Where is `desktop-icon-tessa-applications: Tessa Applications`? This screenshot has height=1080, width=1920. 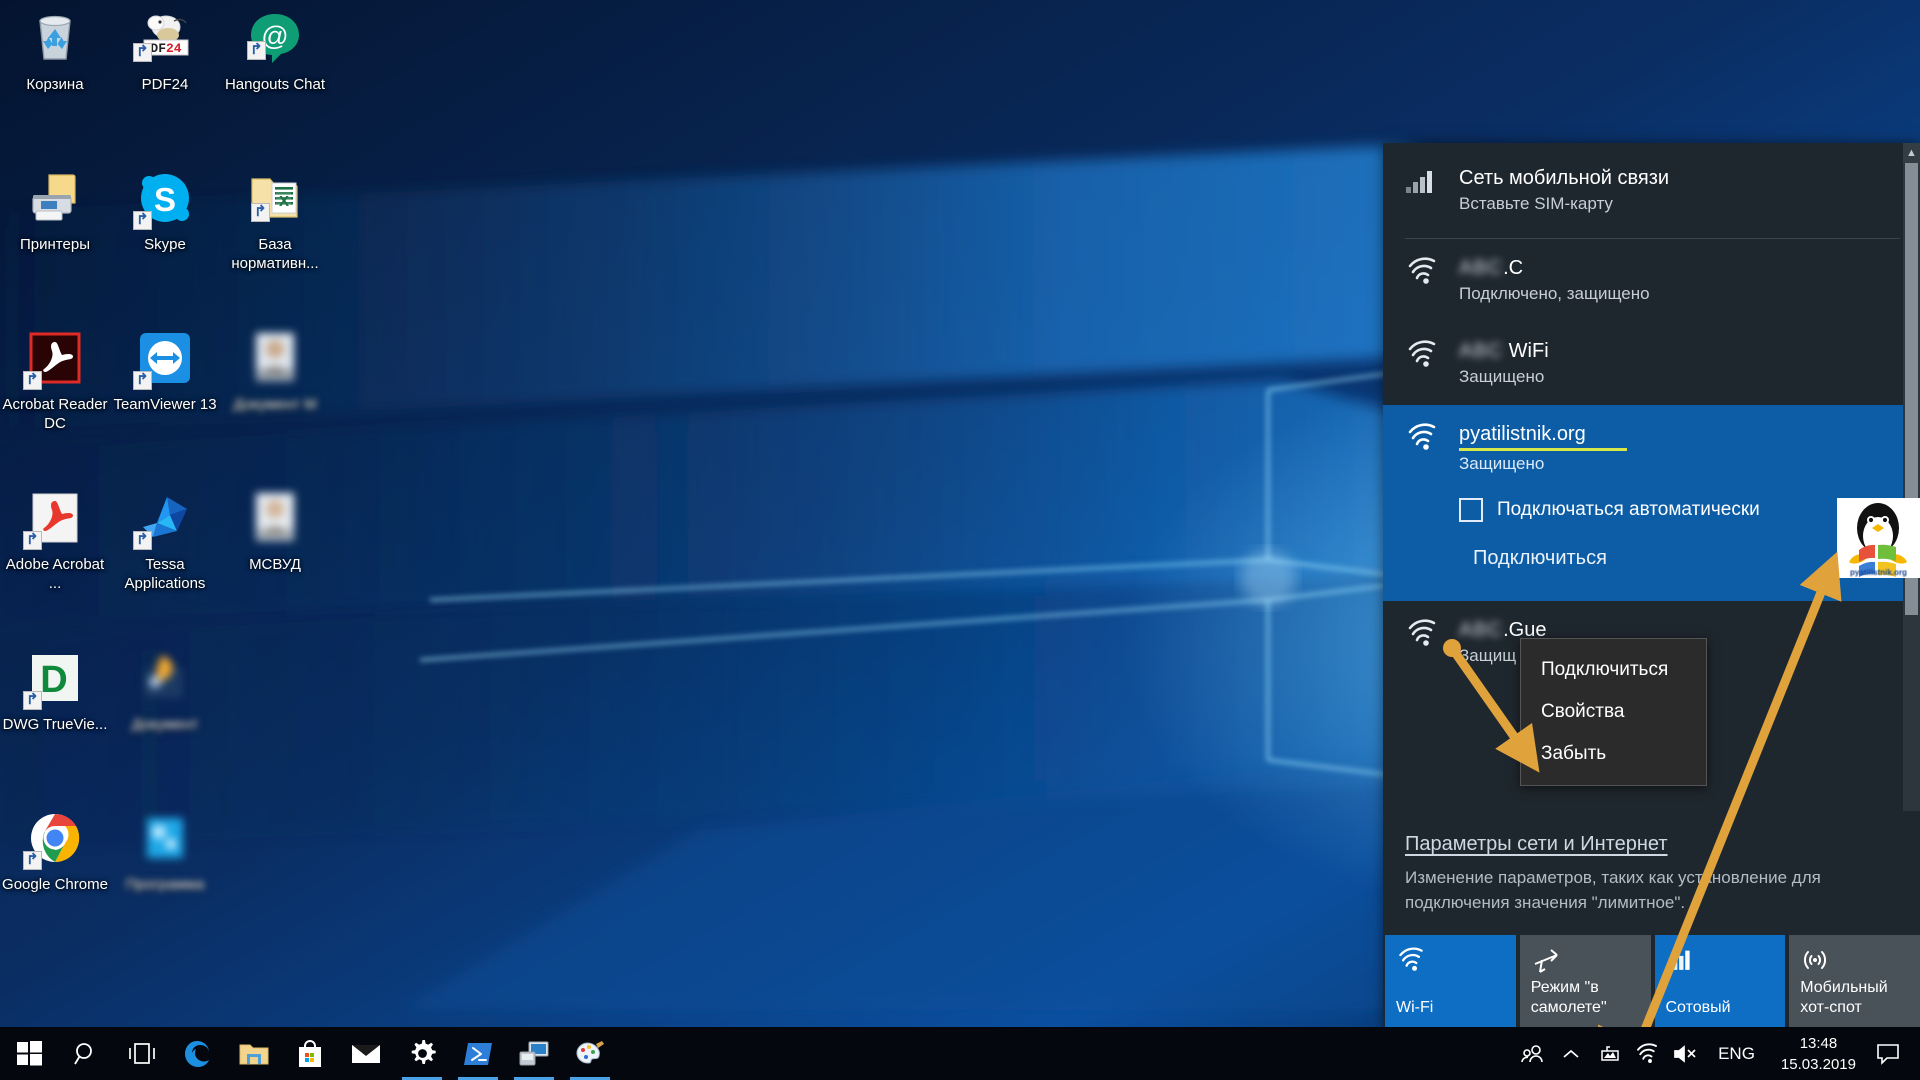
desktop-icon-tessa-applications: Tessa Applications is located at coordinates (165, 560).